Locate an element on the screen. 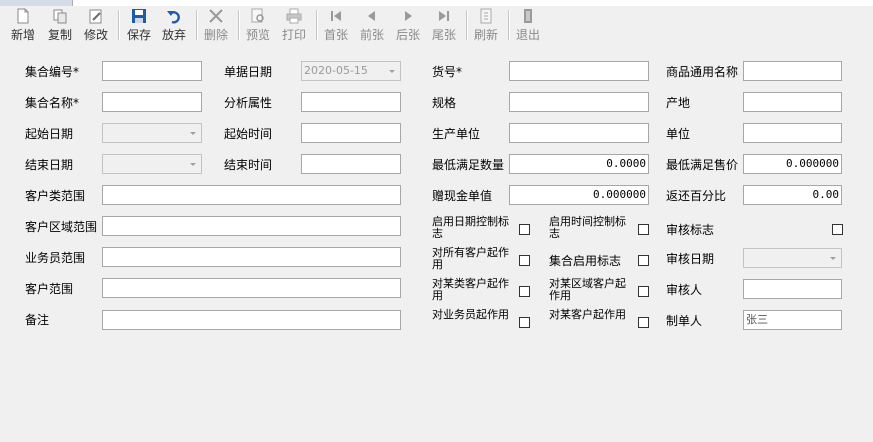 The height and width of the screenshot is (442, 873). rebate-label: 返还百分比 is located at coordinates (696, 196).